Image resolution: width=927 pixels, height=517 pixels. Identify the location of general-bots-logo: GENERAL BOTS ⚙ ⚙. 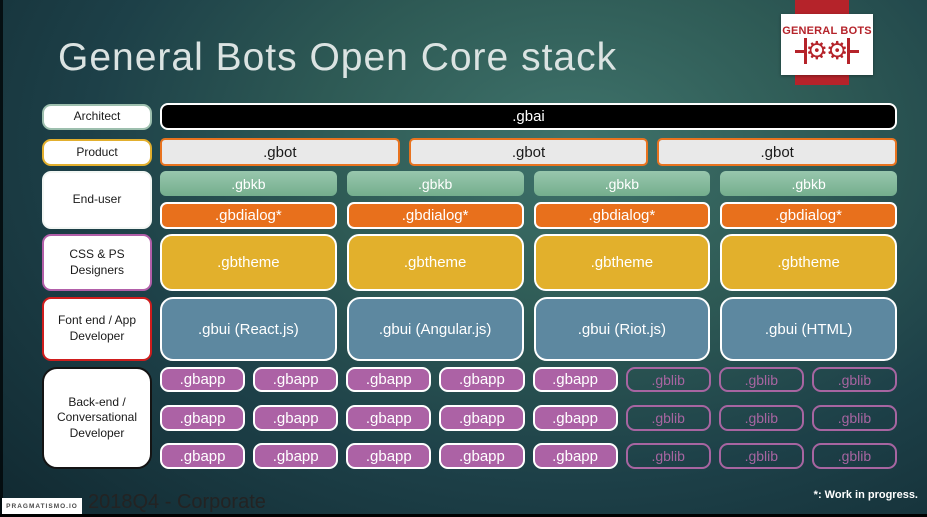
(827, 44).